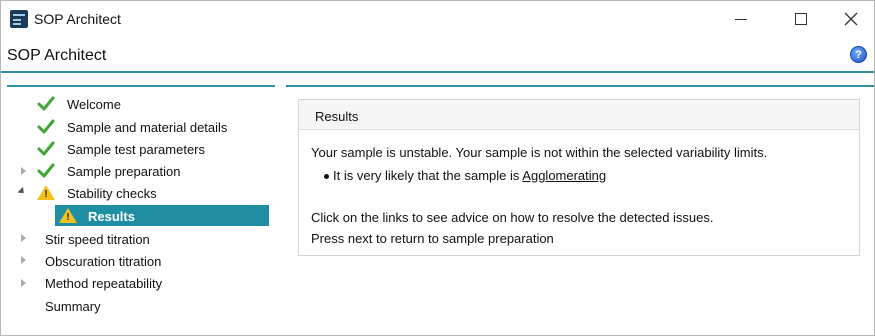 The width and height of the screenshot is (875, 336). What do you see at coordinates (147, 127) in the screenshot?
I see `nav-item-label: Sample and material details` at bounding box center [147, 127].